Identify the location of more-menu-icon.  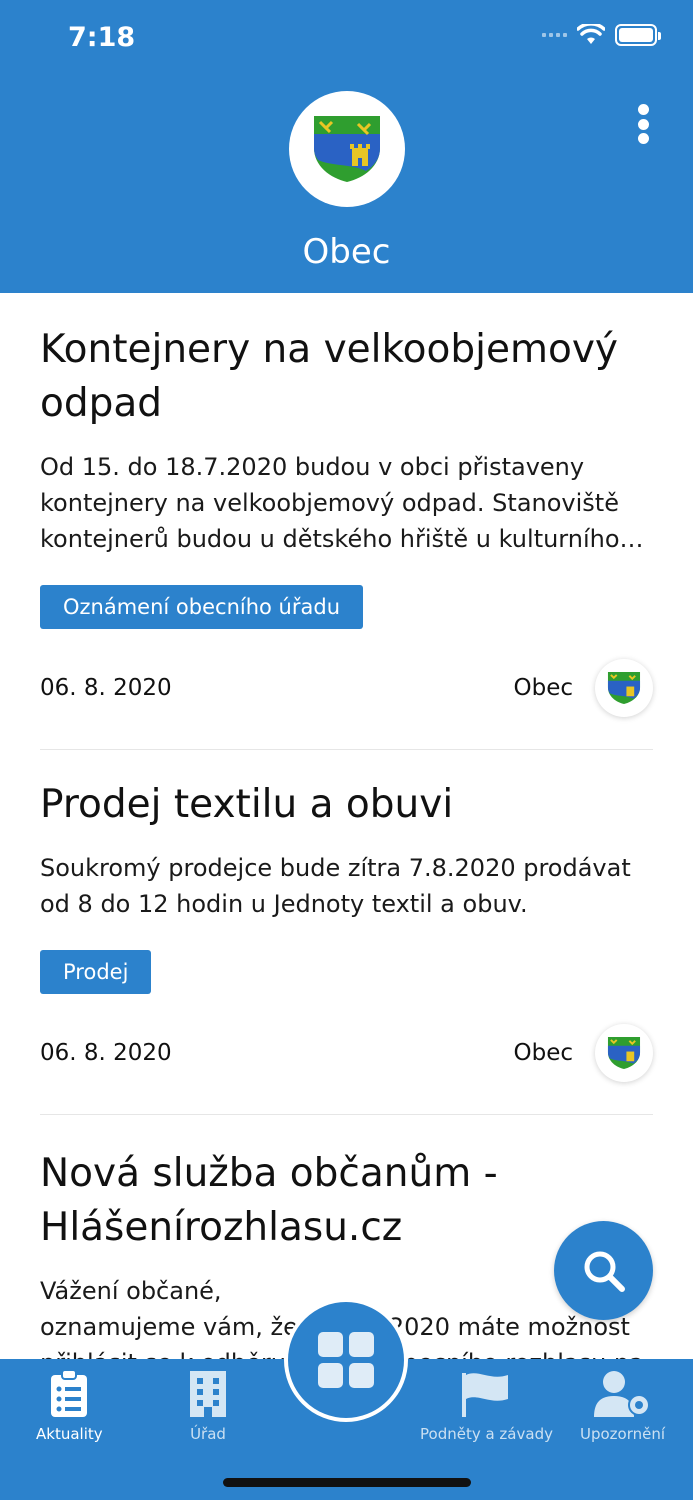
(643, 124).